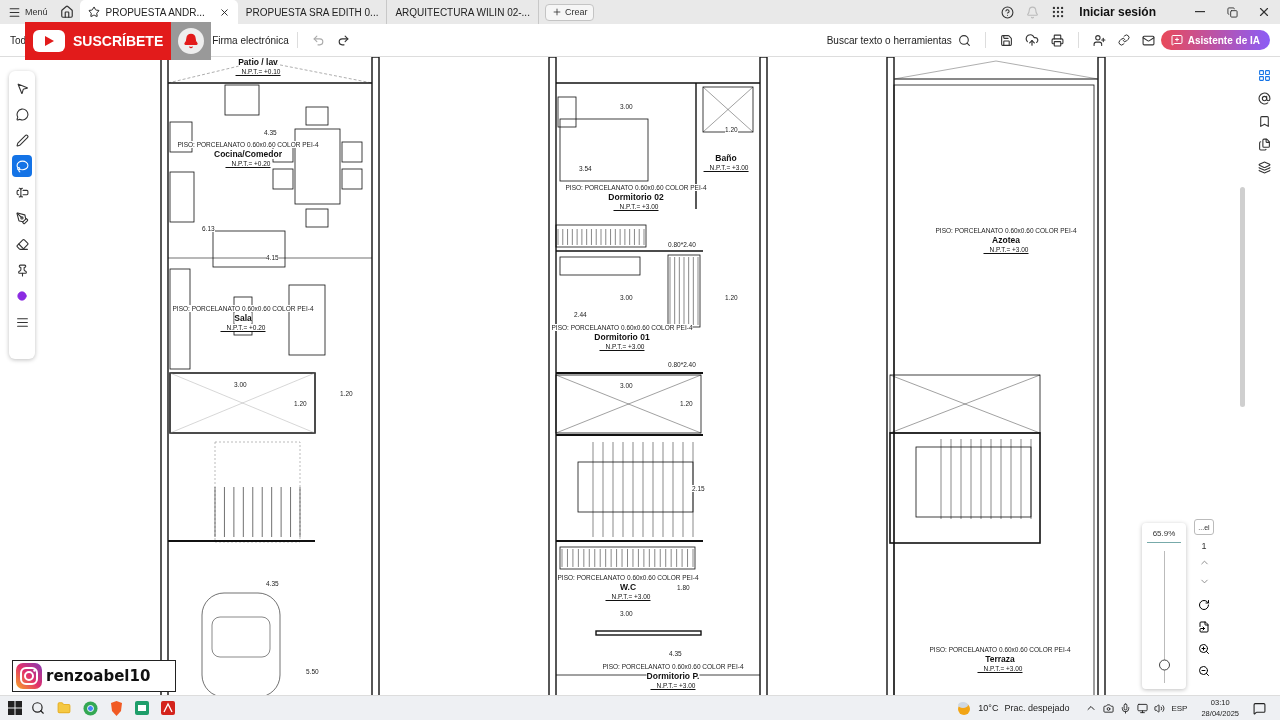 Image resolution: width=1280 pixels, height=720 pixels. What do you see at coordinates (622, 337) in the screenshot?
I see `room-name: Dormitorio 01` at bounding box center [622, 337].